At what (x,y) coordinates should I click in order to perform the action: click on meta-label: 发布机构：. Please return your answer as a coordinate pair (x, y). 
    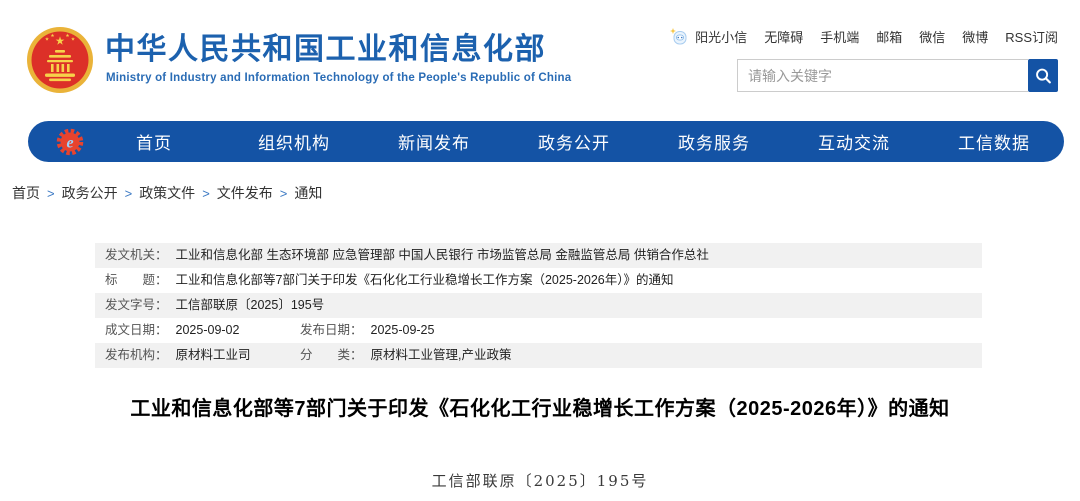
    Looking at the image, I should click on (136, 355).